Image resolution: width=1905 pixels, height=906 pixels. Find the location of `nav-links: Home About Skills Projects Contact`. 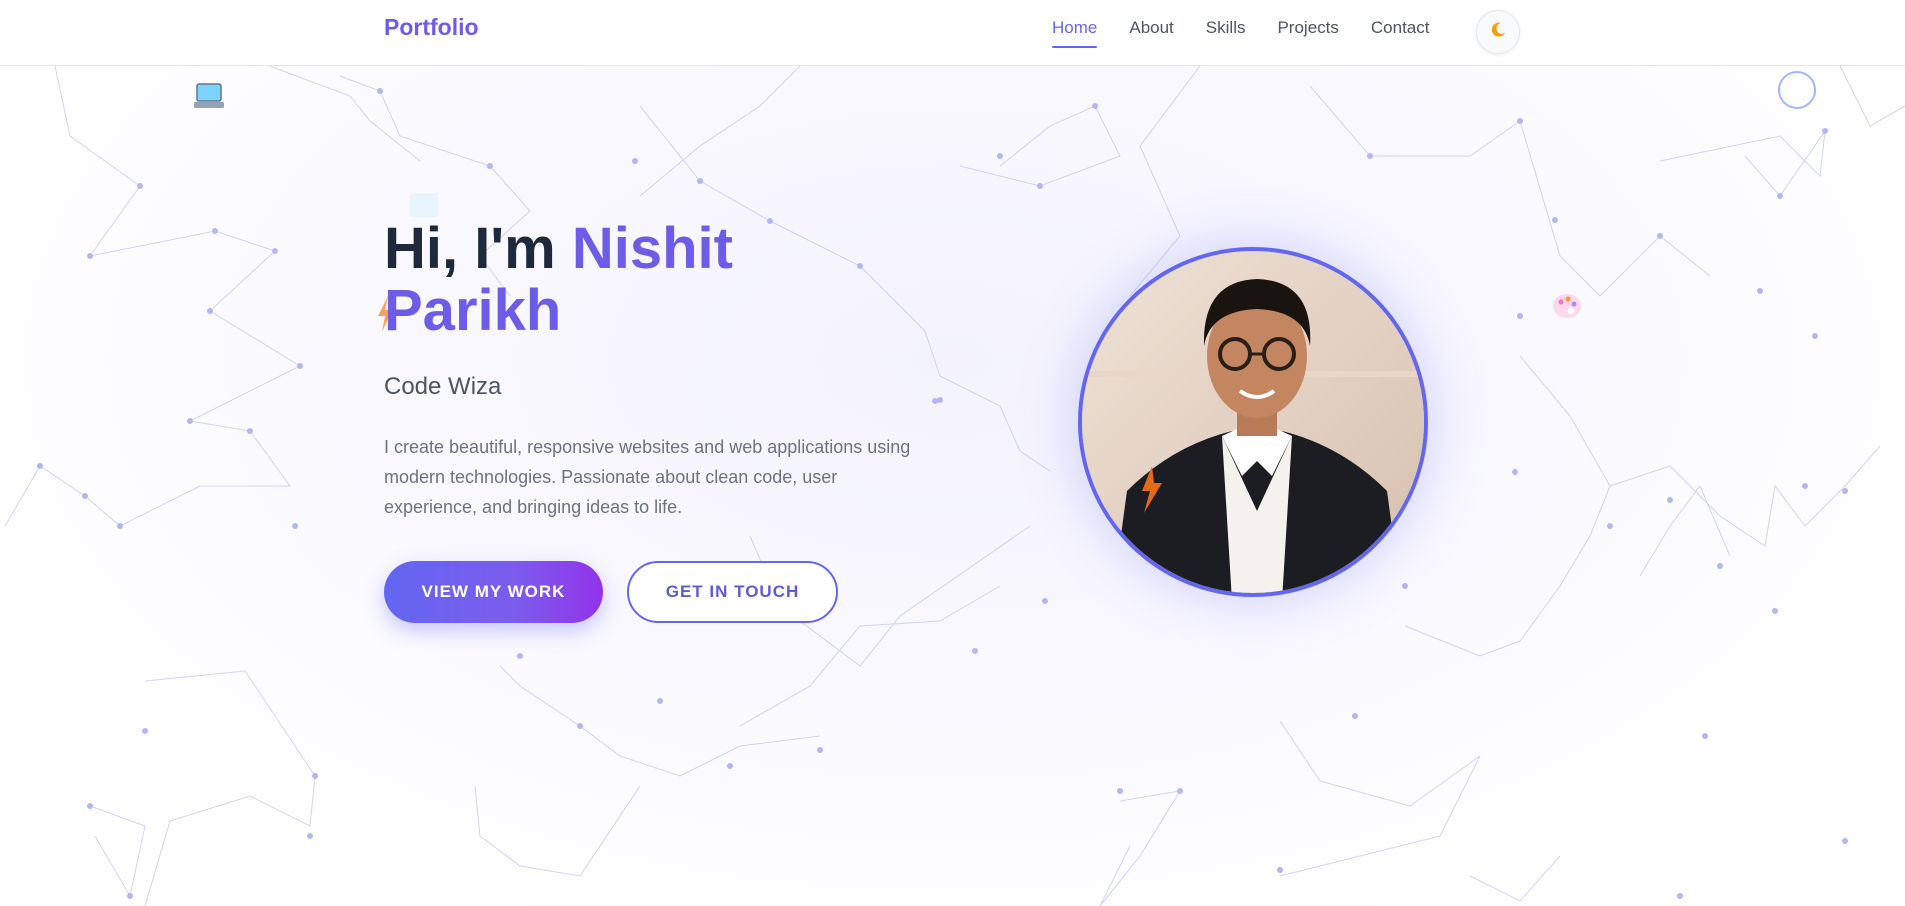

nav-links: Home About Skills Projects Contact is located at coordinates (1256, 33).